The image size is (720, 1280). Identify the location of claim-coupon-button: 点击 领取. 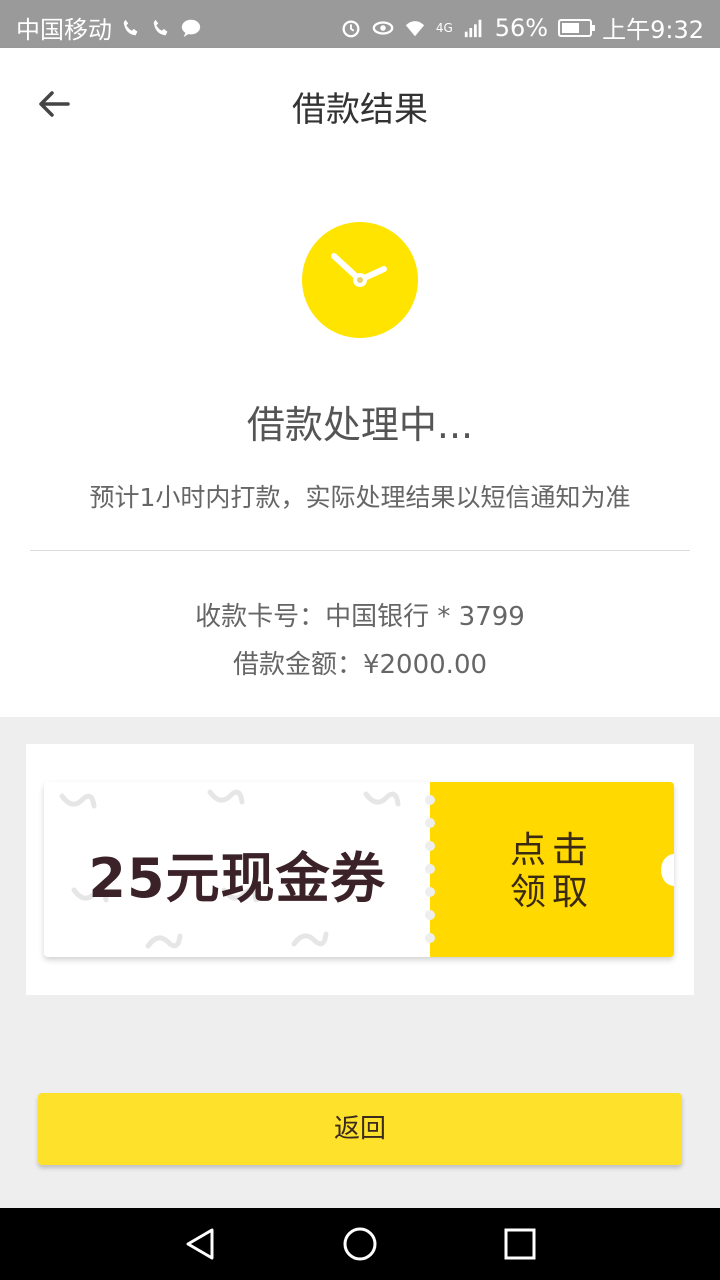
(552, 872).